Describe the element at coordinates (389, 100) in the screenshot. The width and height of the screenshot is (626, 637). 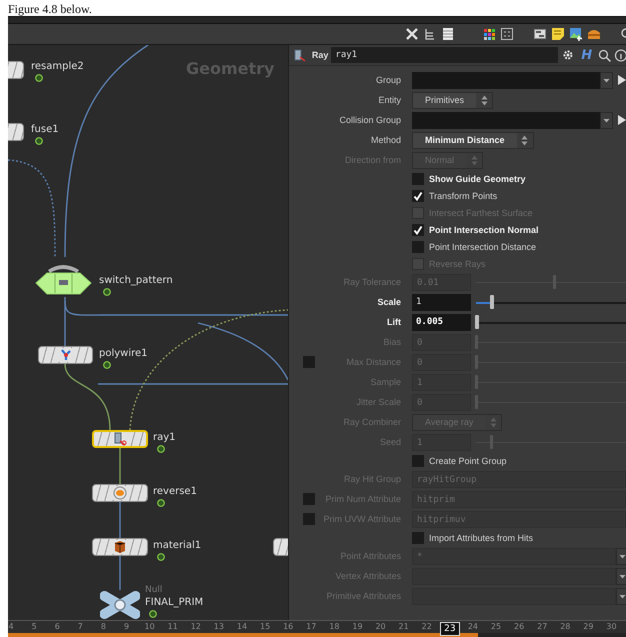
I see `parameter-label: Entity` at that location.